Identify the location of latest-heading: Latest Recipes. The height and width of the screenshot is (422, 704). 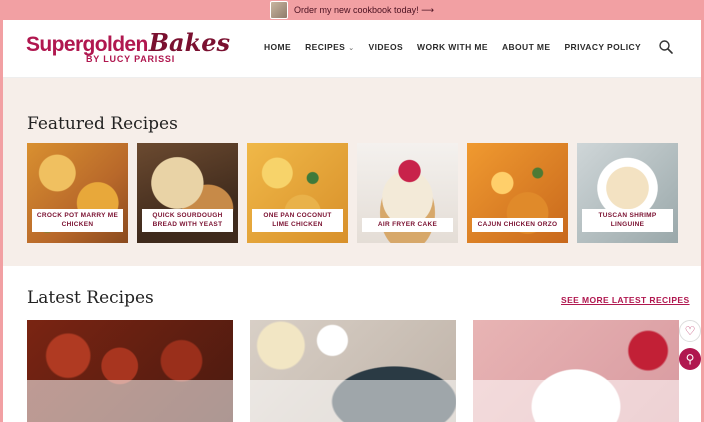
(90, 298).